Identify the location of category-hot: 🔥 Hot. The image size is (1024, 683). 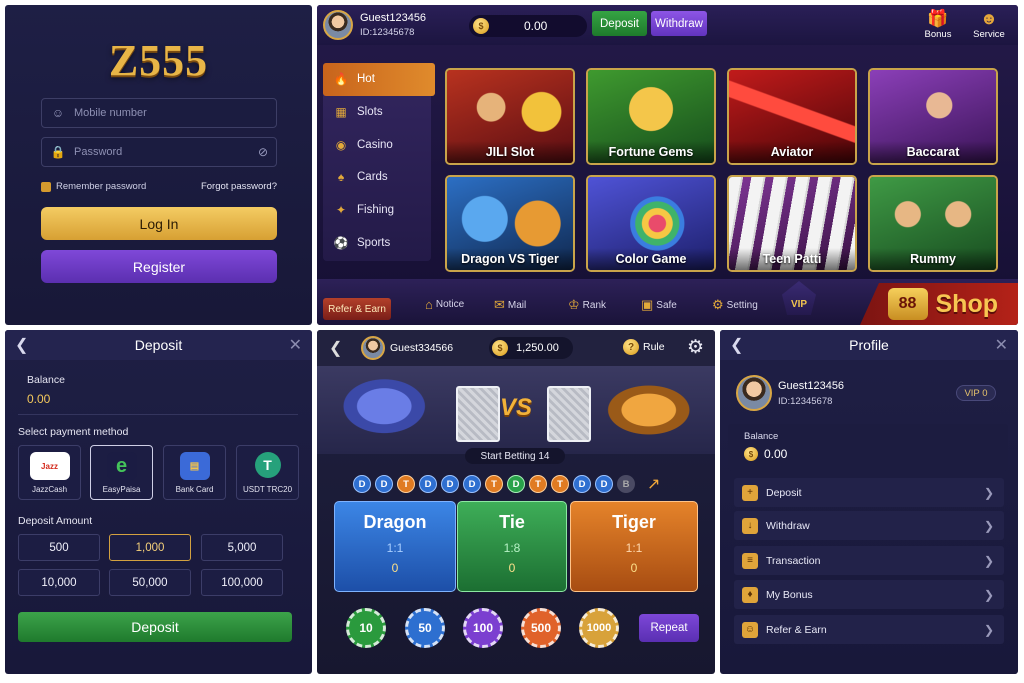
(379, 79).